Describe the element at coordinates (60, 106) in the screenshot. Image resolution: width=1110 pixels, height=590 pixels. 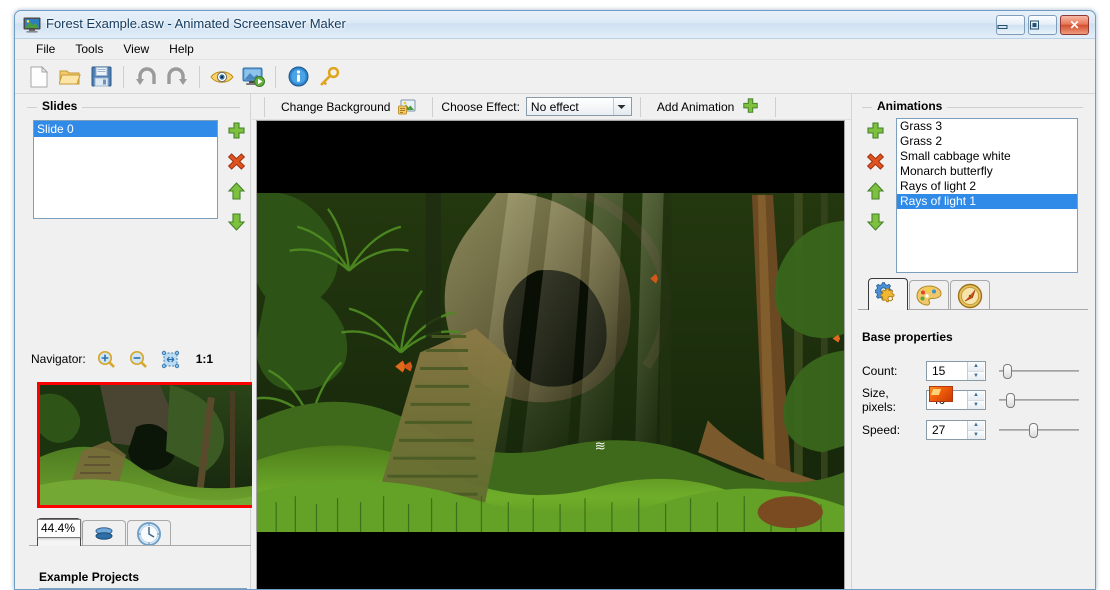
I see `slides-group-title: Slides` at that location.